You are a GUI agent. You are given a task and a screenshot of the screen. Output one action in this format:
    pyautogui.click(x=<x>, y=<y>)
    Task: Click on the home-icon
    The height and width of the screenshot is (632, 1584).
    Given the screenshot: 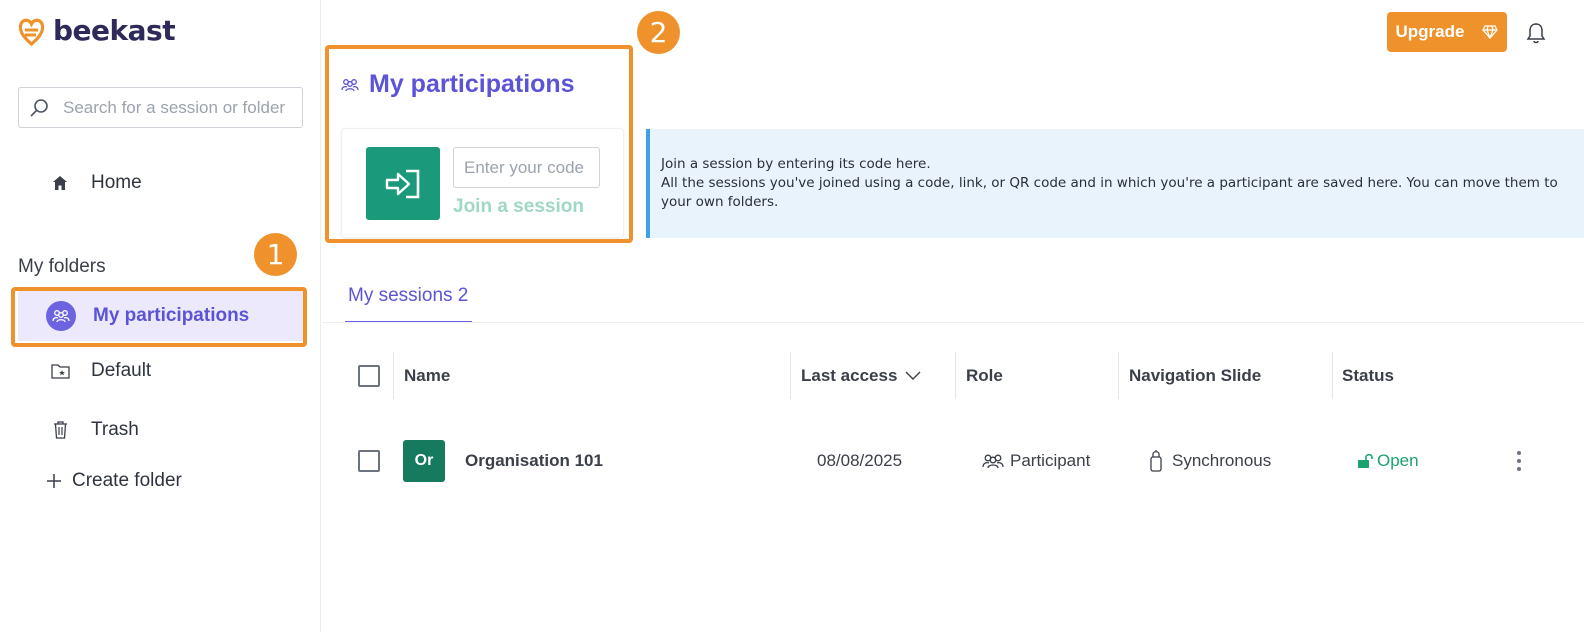 What is the action you would take?
    pyautogui.click(x=60, y=183)
    